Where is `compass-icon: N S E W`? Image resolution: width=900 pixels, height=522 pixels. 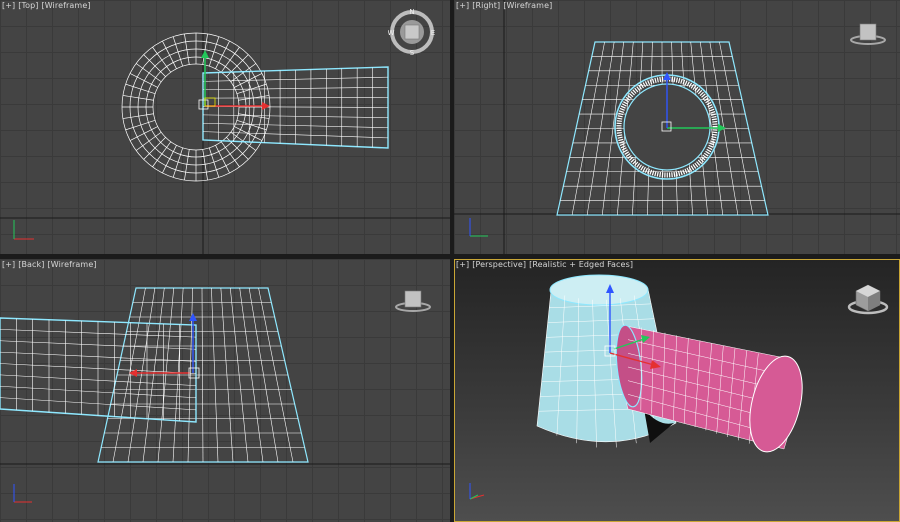
compass-icon: N S E W is located at coordinates (412, 32).